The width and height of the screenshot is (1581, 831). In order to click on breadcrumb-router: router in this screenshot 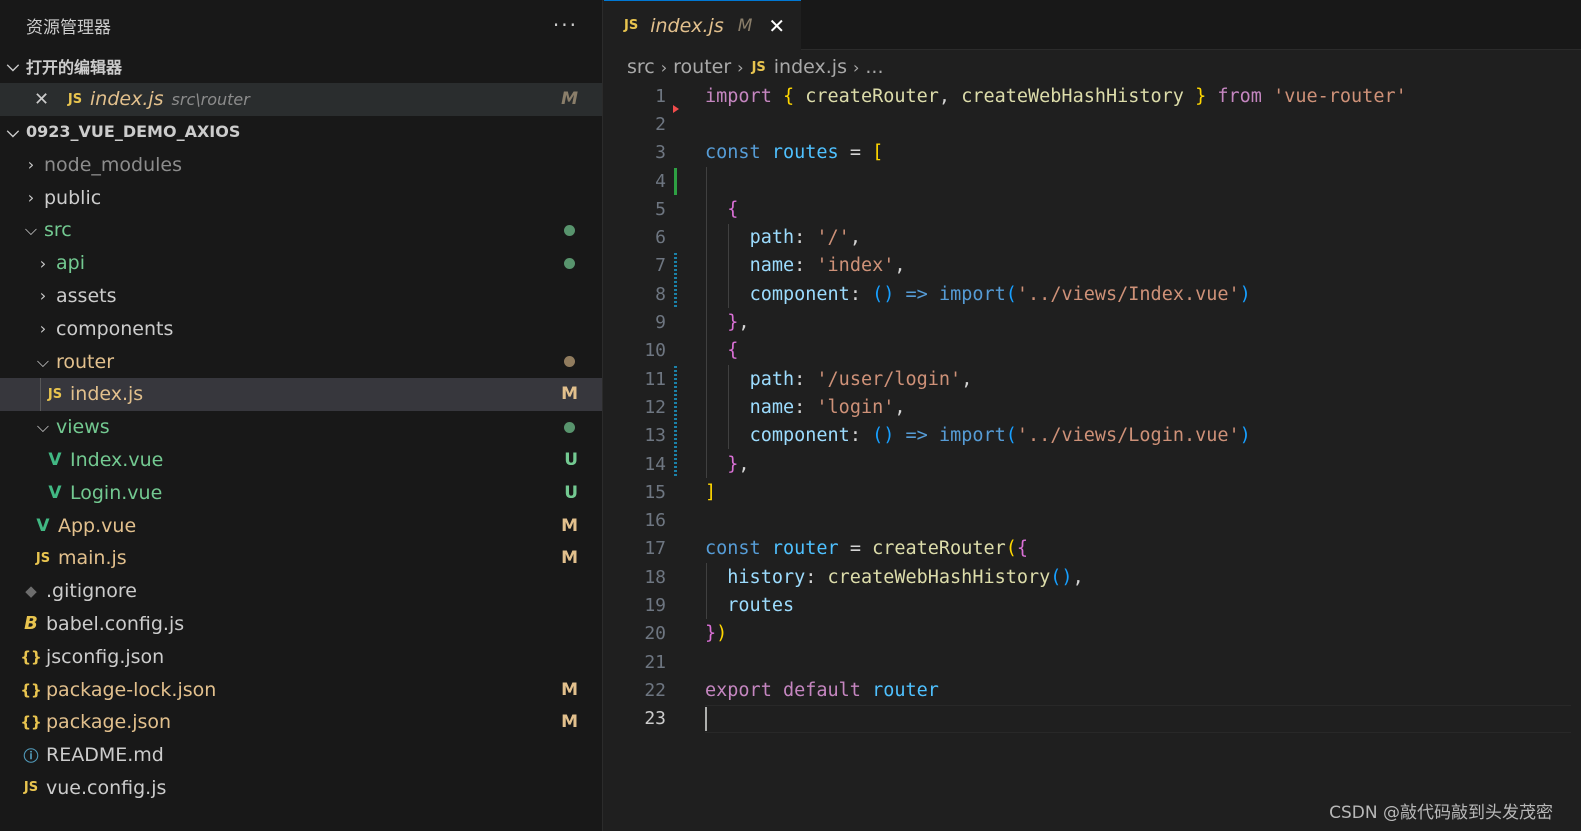, I will do `click(702, 67)`.